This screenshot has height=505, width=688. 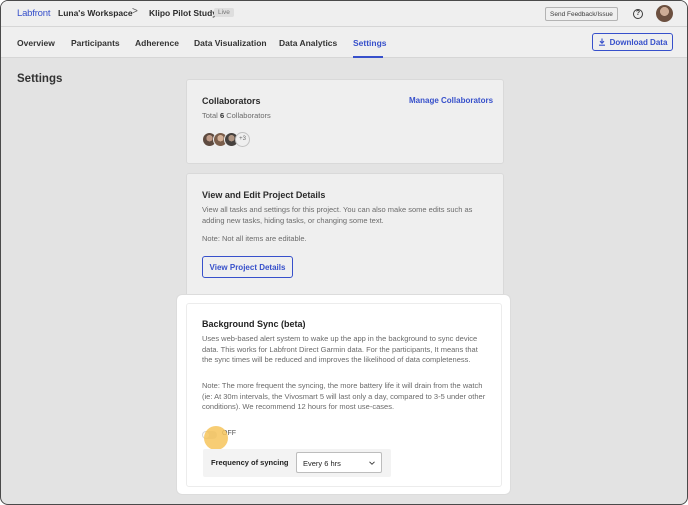 What do you see at coordinates (250, 462) in the screenshot?
I see `frequency-label: Frequency of syncing` at bounding box center [250, 462].